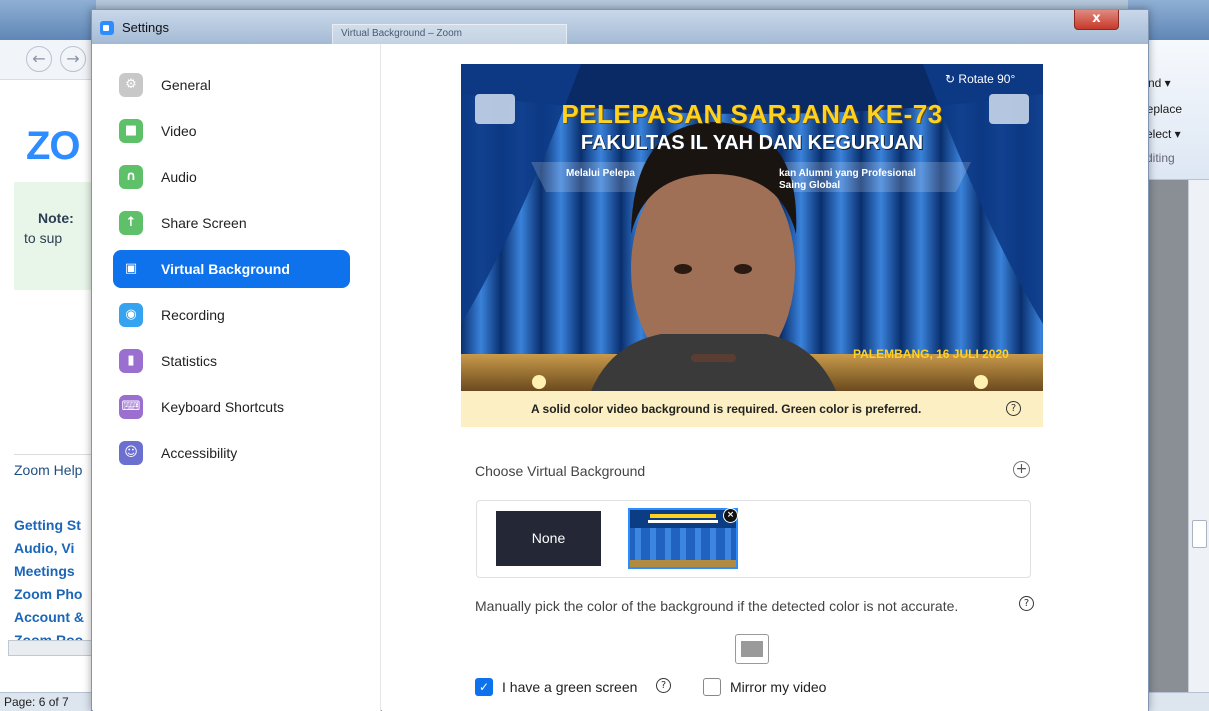 The image size is (1209, 711). I want to click on sidebar-item-label: Recording, so click(193, 315).